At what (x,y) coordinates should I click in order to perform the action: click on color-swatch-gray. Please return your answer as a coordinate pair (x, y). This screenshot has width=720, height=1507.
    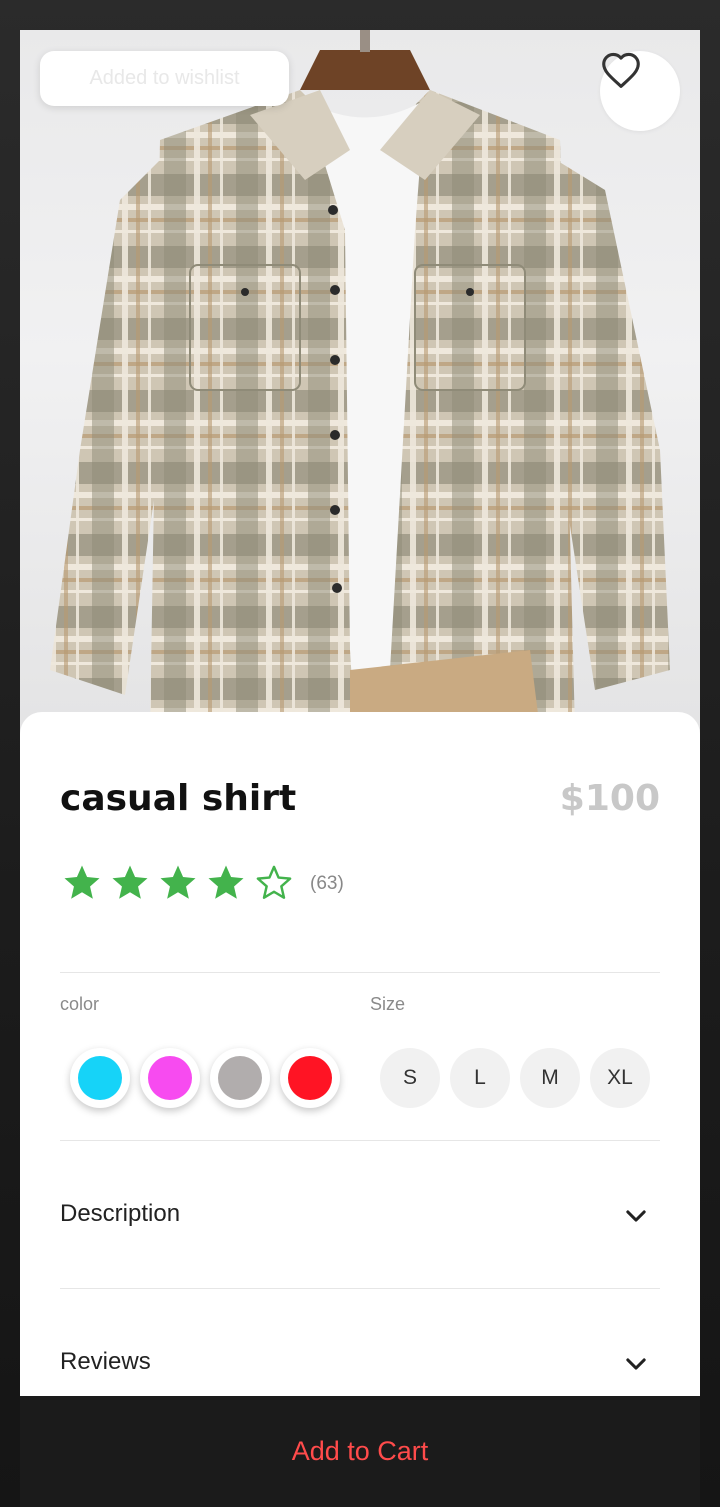
    Looking at the image, I should click on (240, 1078).